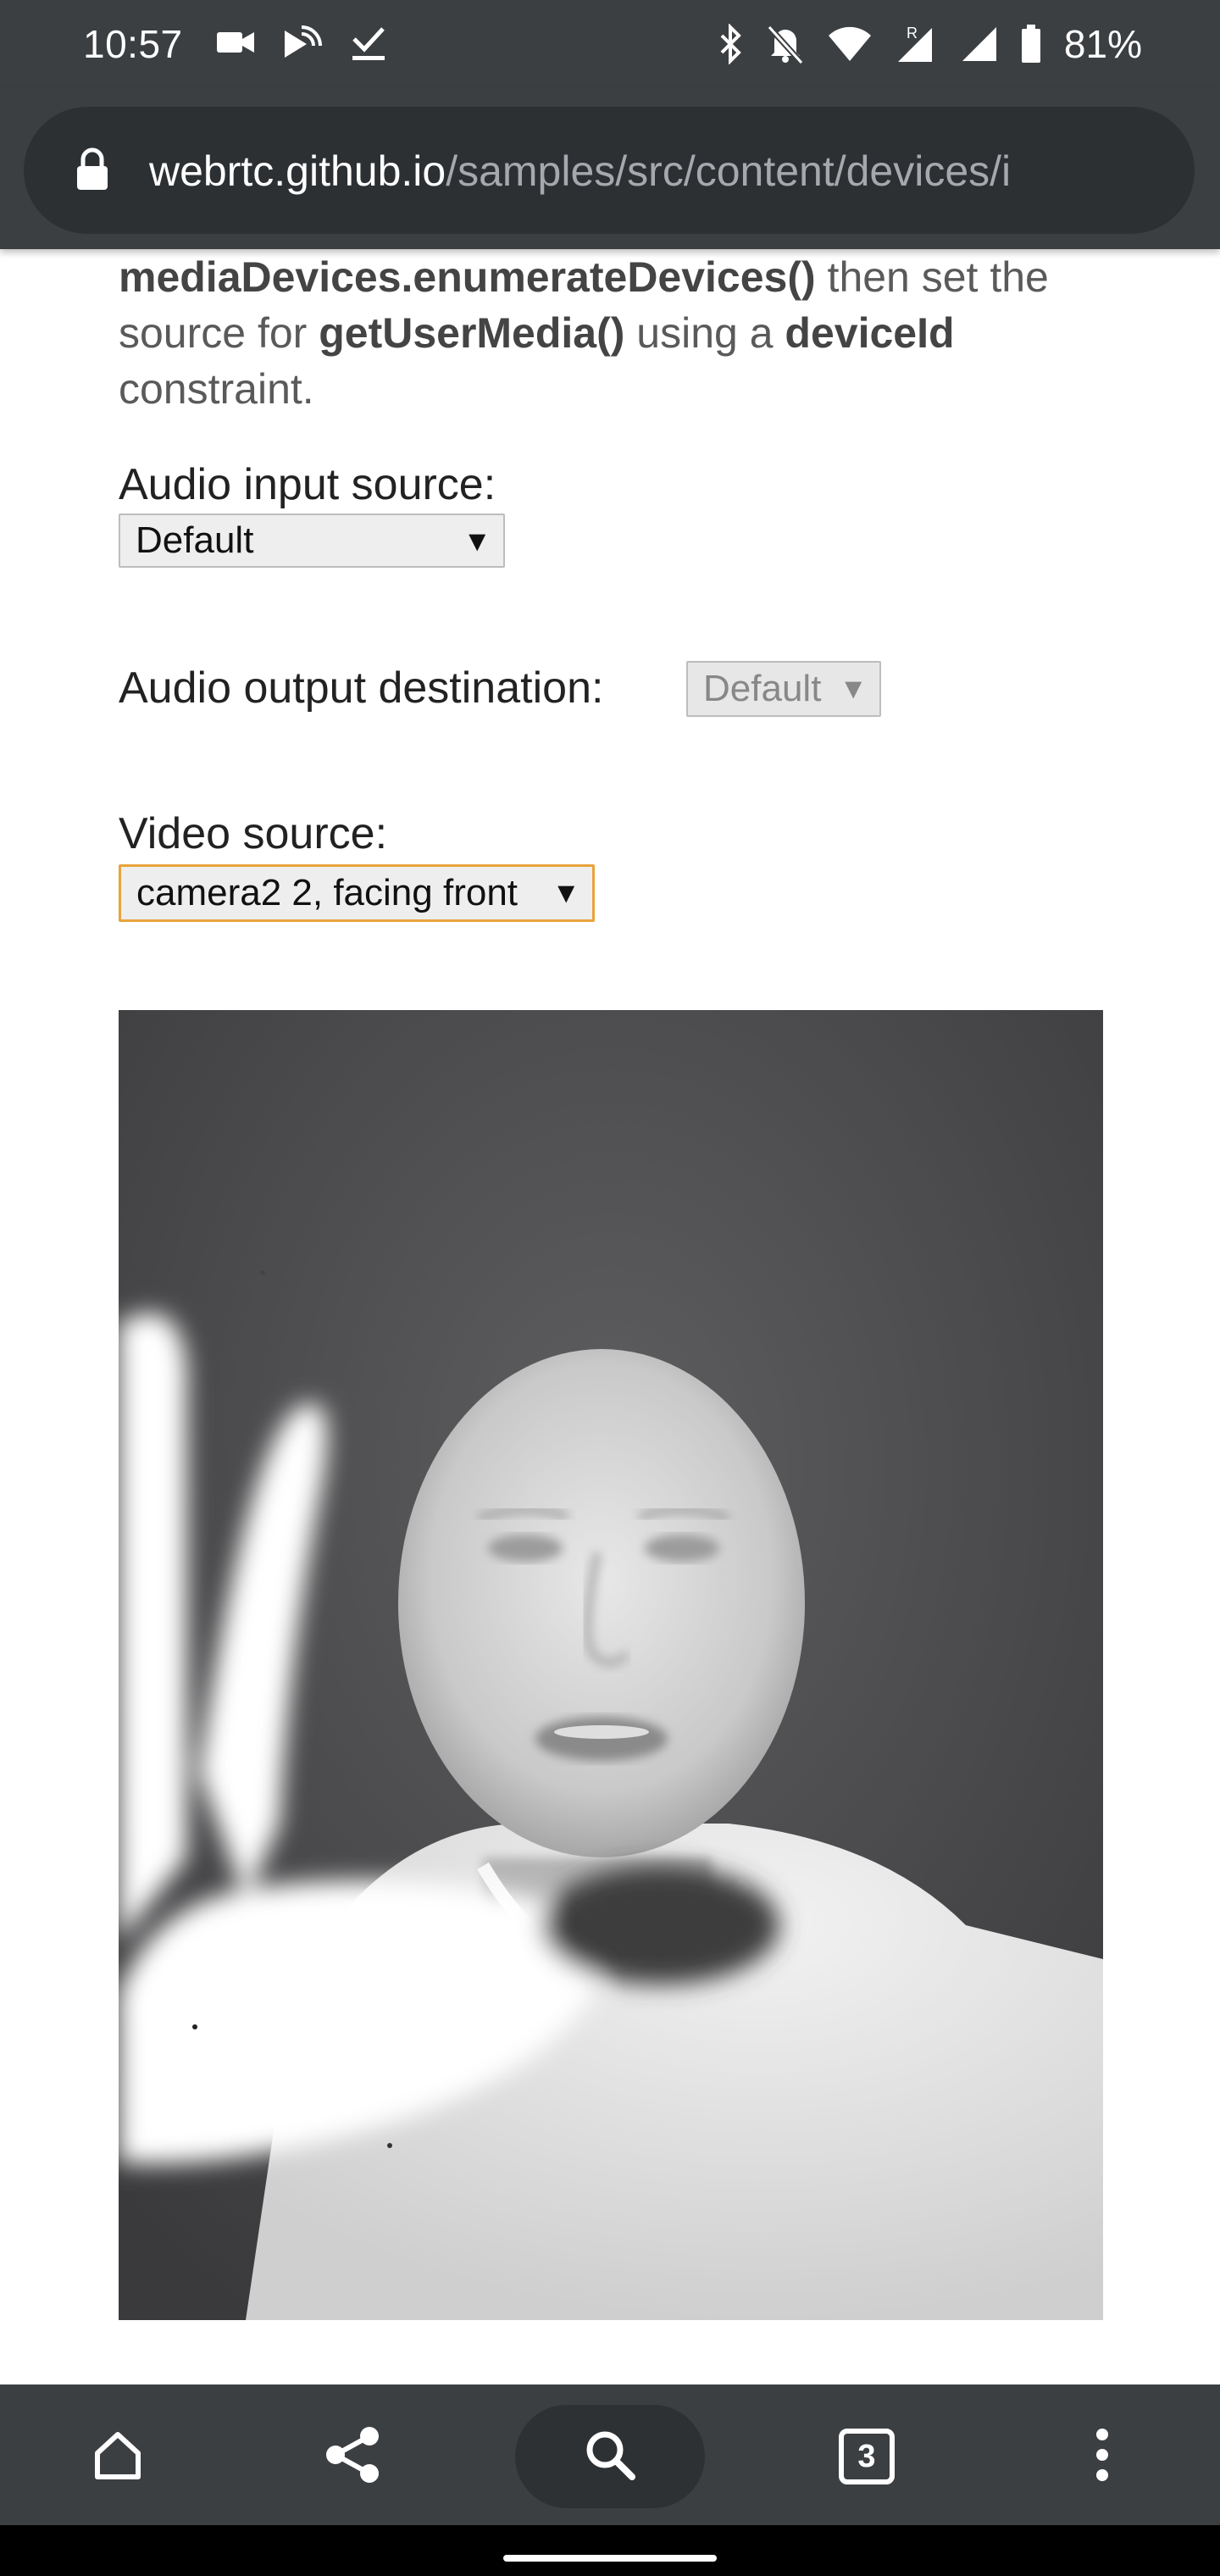 Image resolution: width=1220 pixels, height=2576 pixels. What do you see at coordinates (472, 333) in the screenshot?
I see `code-get-user-media: getUserMedia()` at bounding box center [472, 333].